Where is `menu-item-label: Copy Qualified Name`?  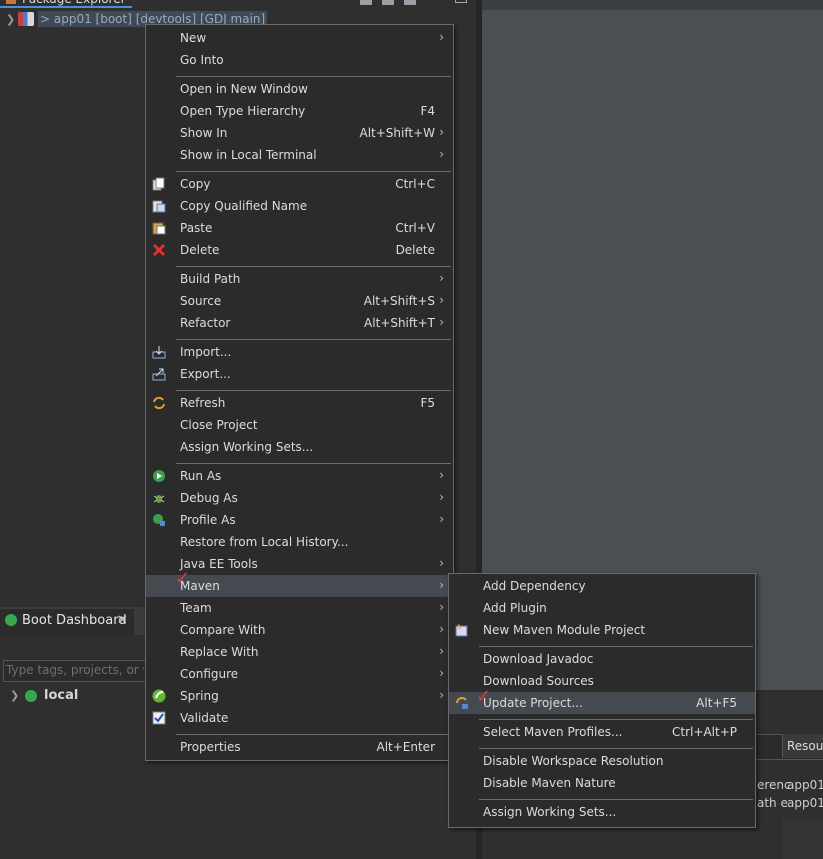
menu-item-label: Copy Qualified Name is located at coordinates (244, 206).